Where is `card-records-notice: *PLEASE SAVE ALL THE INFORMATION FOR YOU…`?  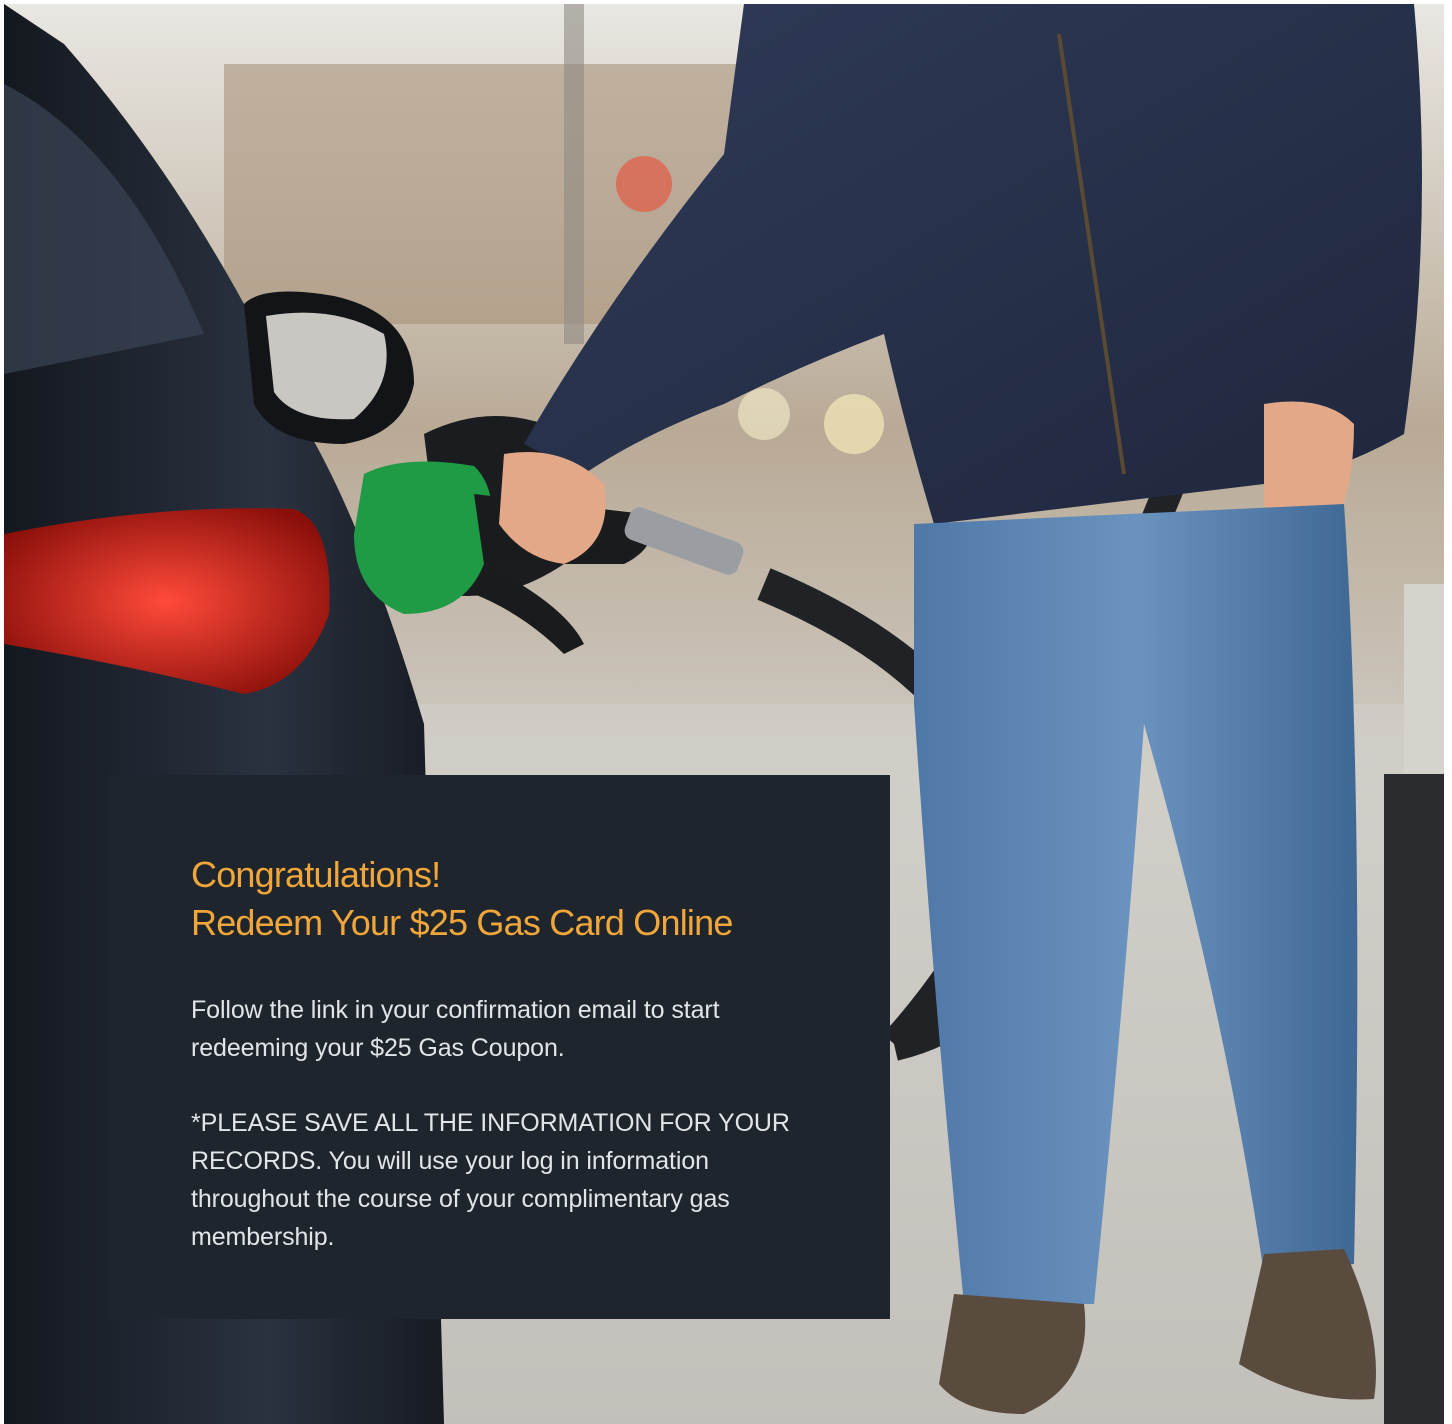 card-records-notice: *PLEASE SAVE ALL THE INFORMATION FOR YOU… is located at coordinates (490, 1180).